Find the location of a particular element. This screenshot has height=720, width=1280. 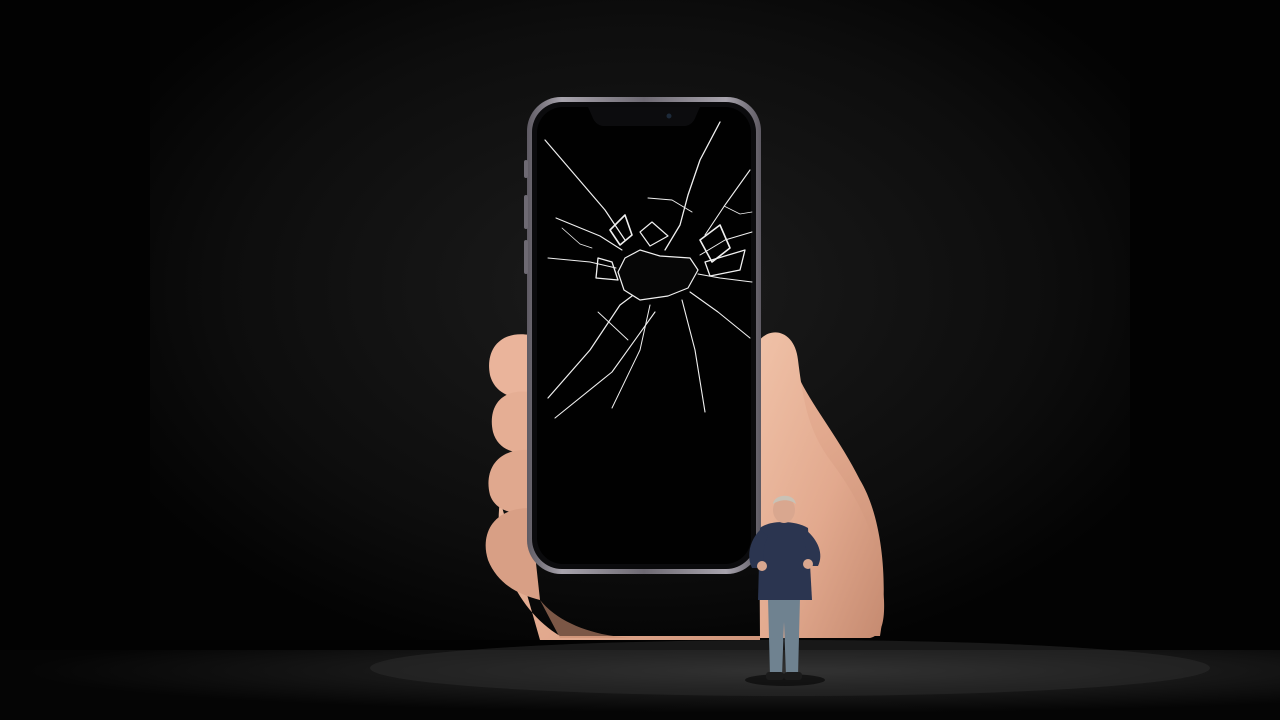

phone is located at coordinates (642, 335).